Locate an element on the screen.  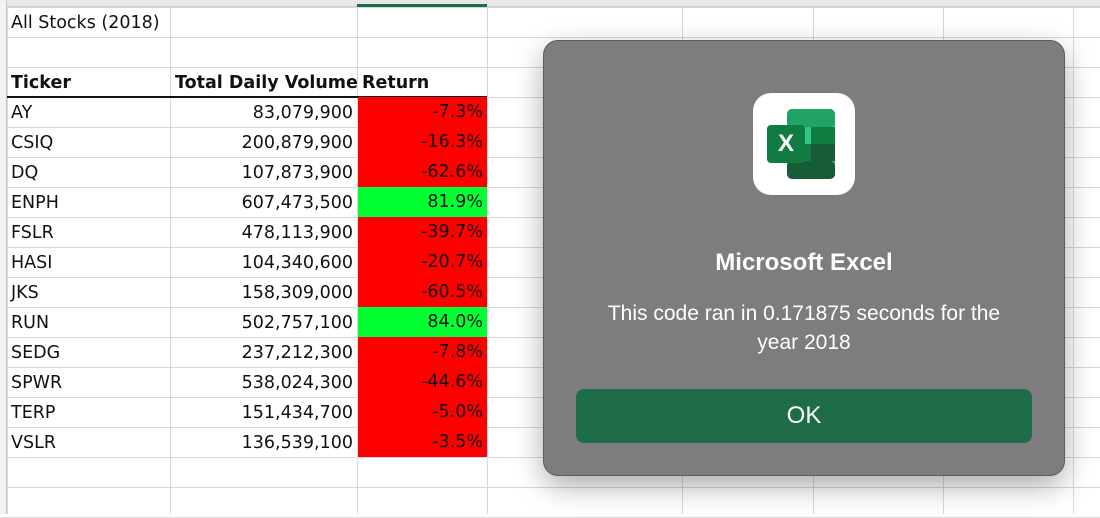
return-cell: -7.8% is located at coordinates (422, 352).